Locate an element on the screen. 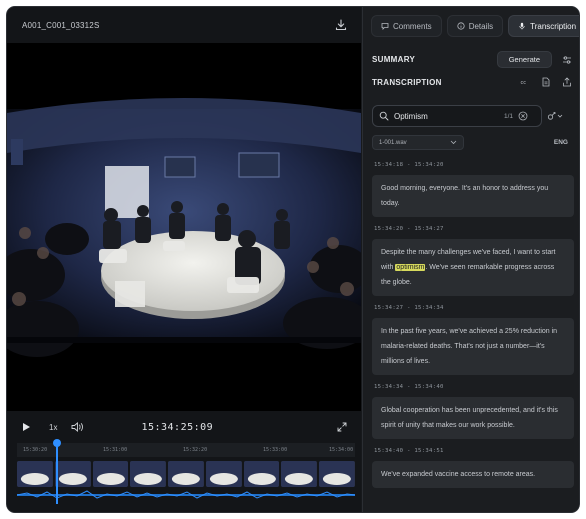  speaker-options-icon is located at coordinates (555, 116).